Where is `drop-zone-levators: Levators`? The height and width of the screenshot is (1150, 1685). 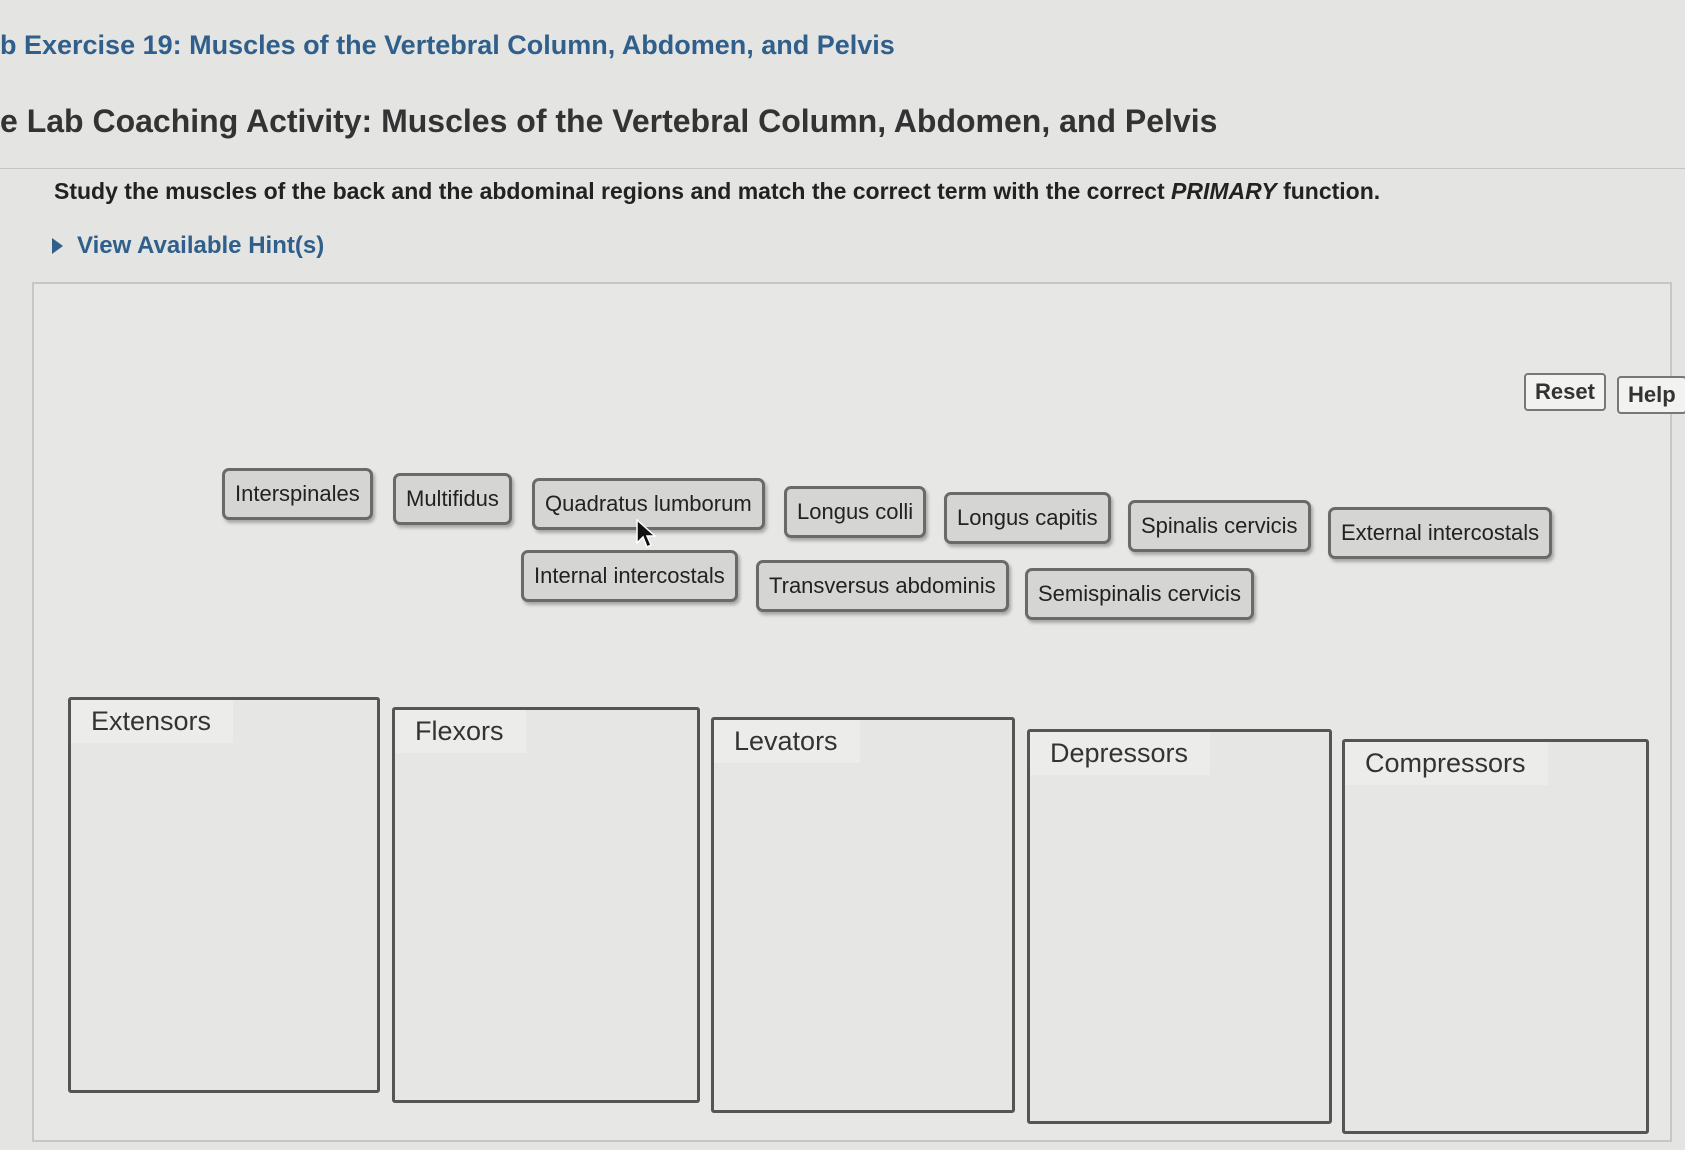 drop-zone-levators: Levators is located at coordinates (863, 915).